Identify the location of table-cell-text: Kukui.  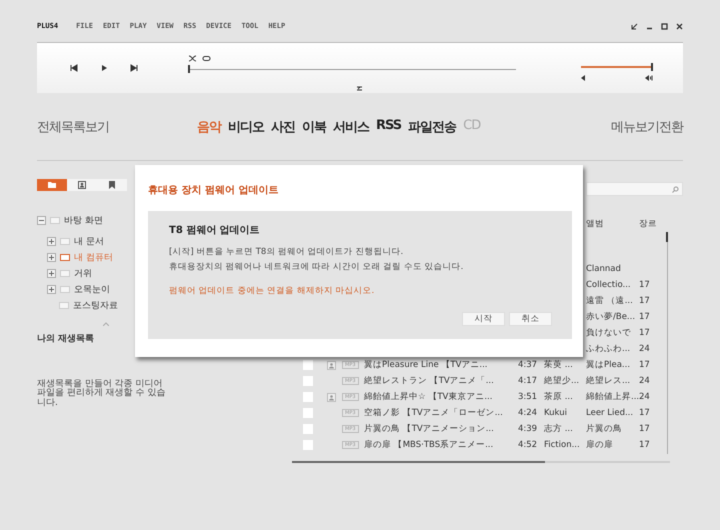
(556, 413).